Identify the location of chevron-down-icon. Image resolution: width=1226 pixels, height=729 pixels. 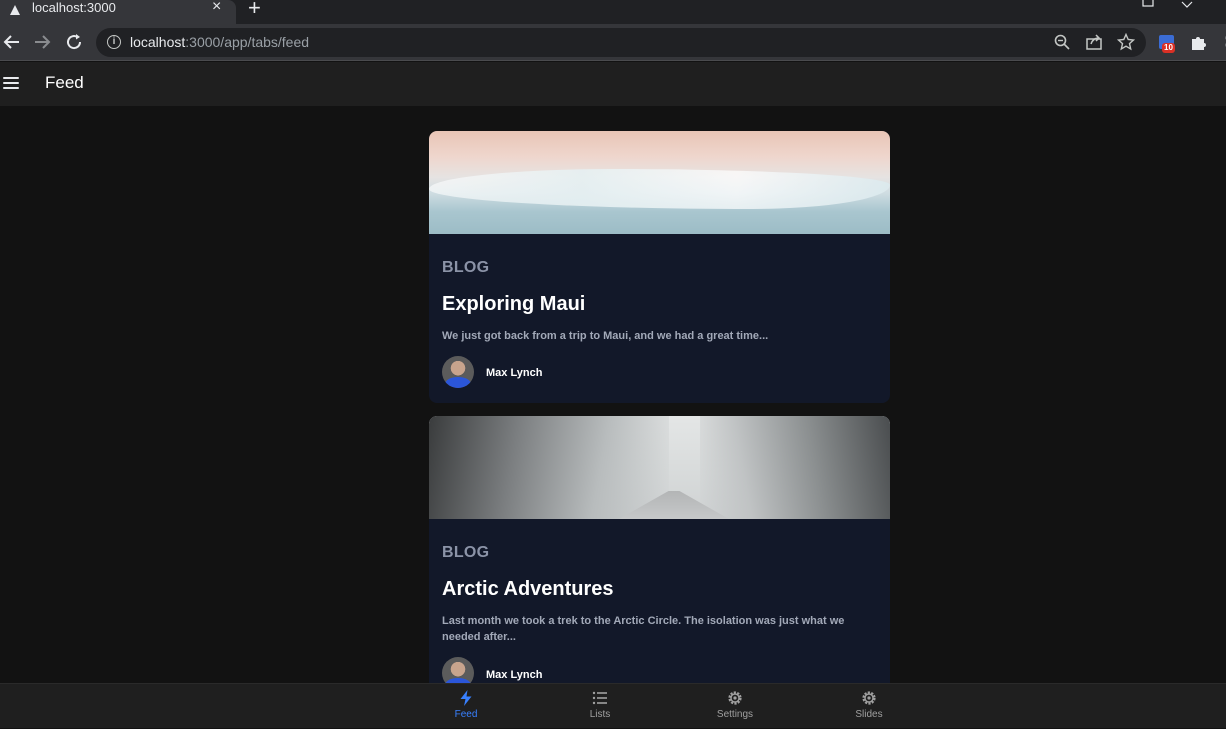
(1187, 4).